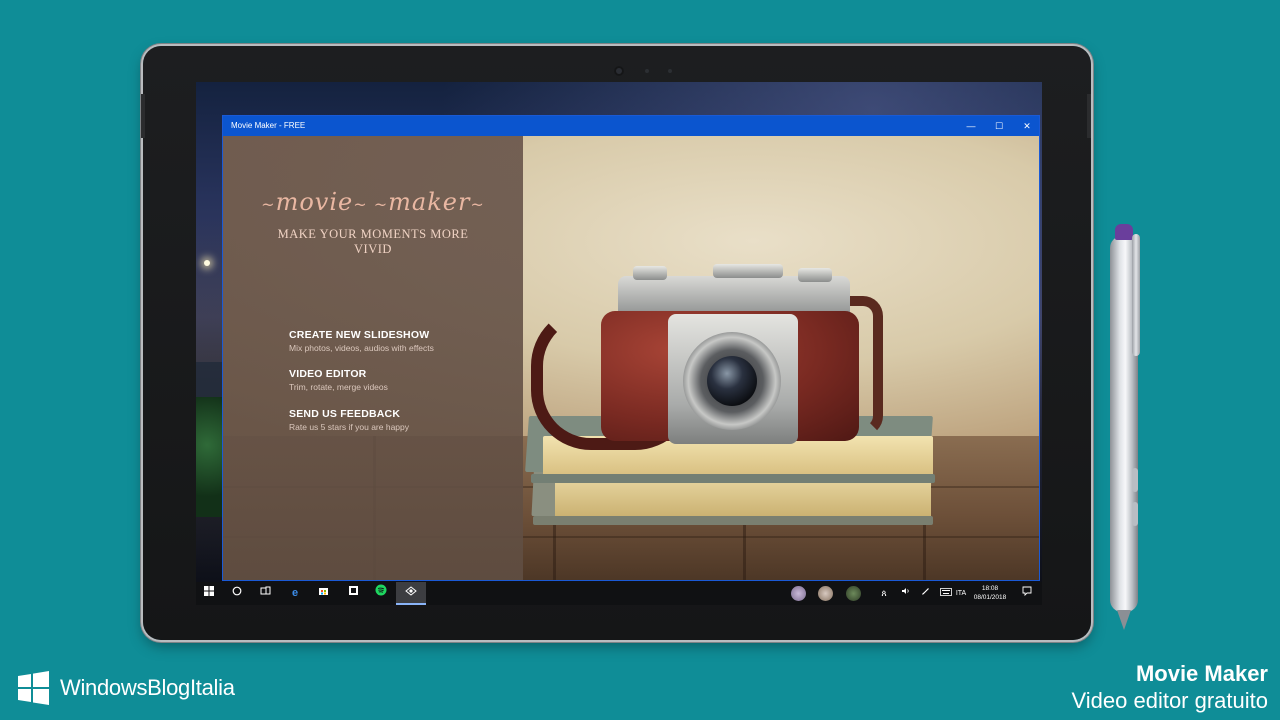 Image resolution: width=1280 pixels, height=720 pixels. Describe the element at coordinates (345, 414) in the screenshot. I see `menu-item-title: SEND US FEEDBACK` at that location.